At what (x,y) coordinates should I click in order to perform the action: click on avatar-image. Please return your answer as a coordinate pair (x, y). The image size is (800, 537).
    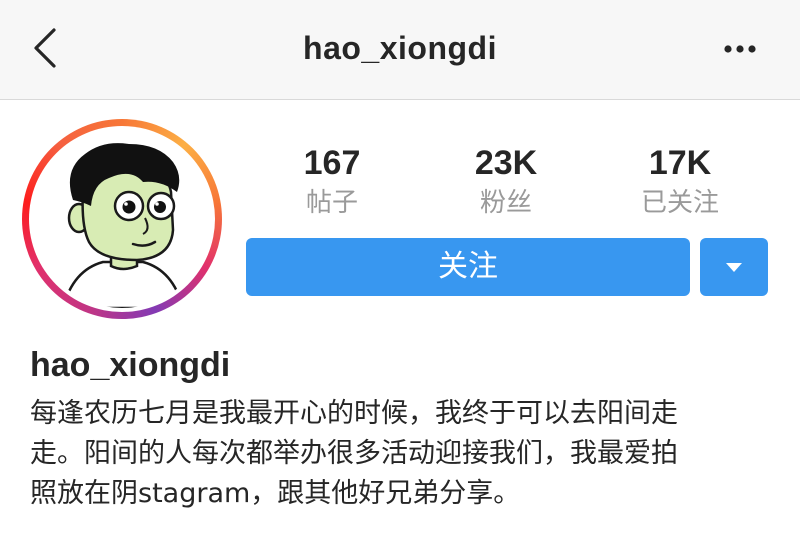
    Looking at the image, I should click on (122, 219).